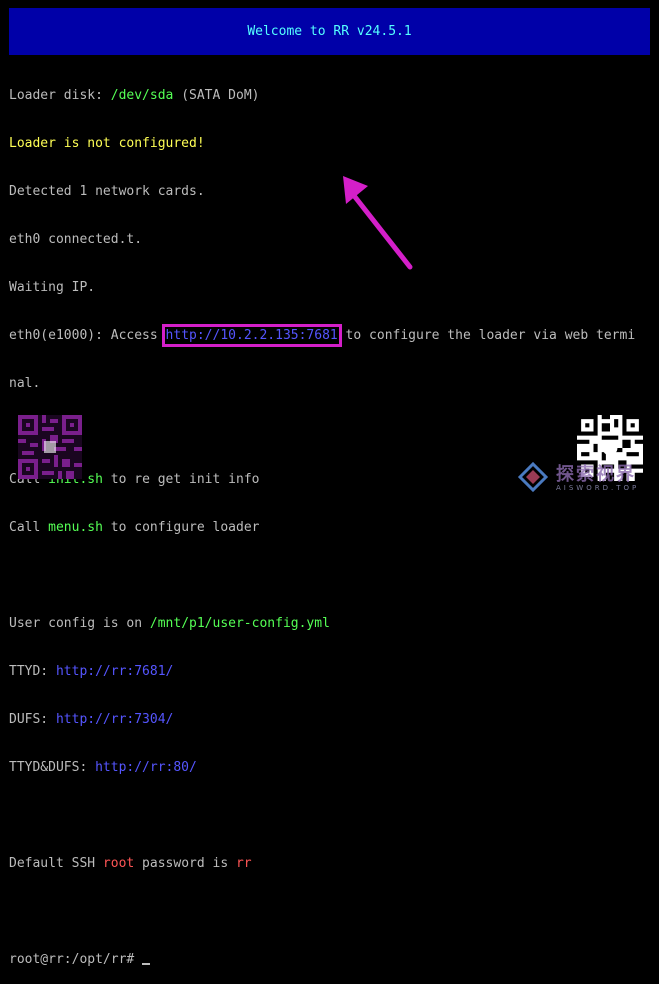 This screenshot has width=659, height=984. I want to click on terminal-line: TTYD&DUFS: http://rr:80/, so click(103, 767).